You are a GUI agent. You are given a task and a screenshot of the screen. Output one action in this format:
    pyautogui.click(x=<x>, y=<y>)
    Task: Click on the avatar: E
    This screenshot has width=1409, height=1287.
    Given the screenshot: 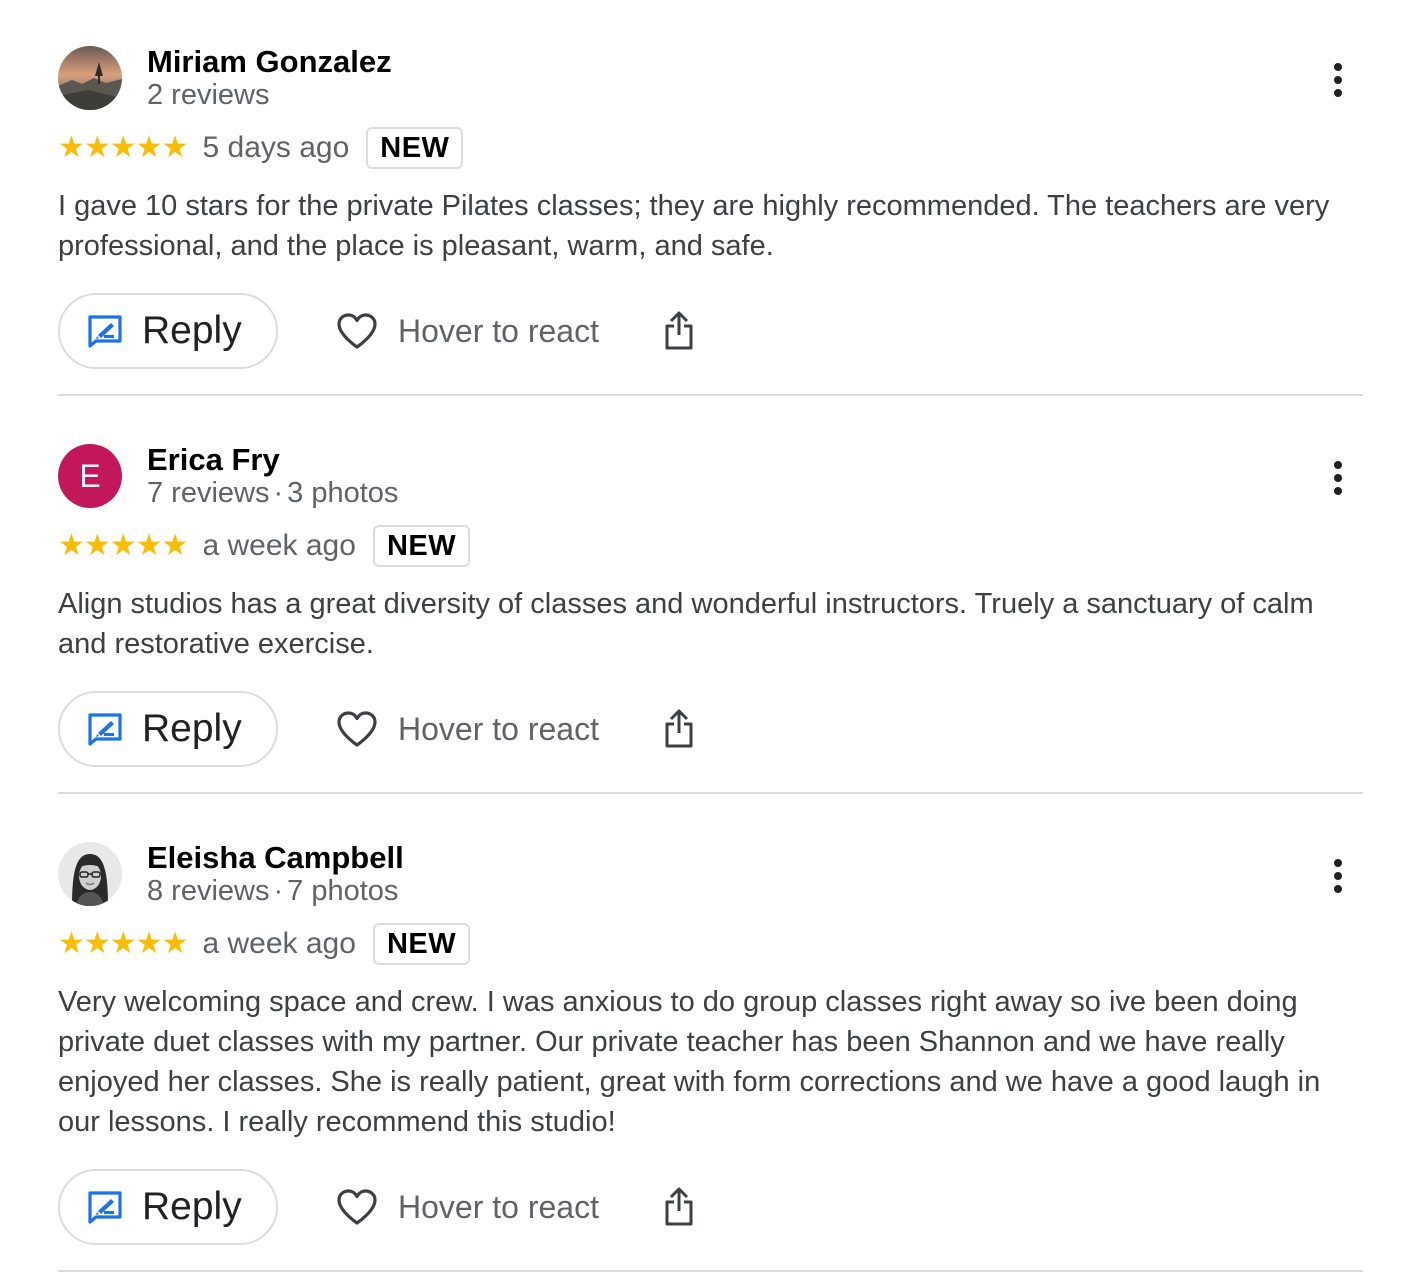 What is the action you would take?
    pyautogui.click(x=90, y=476)
    